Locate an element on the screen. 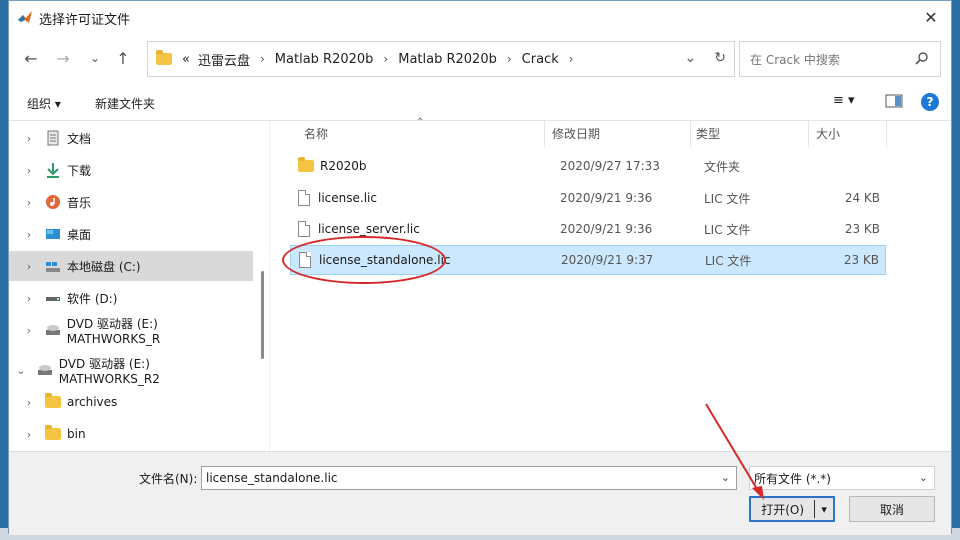  close-icon: ✕ is located at coordinates (931, 17).